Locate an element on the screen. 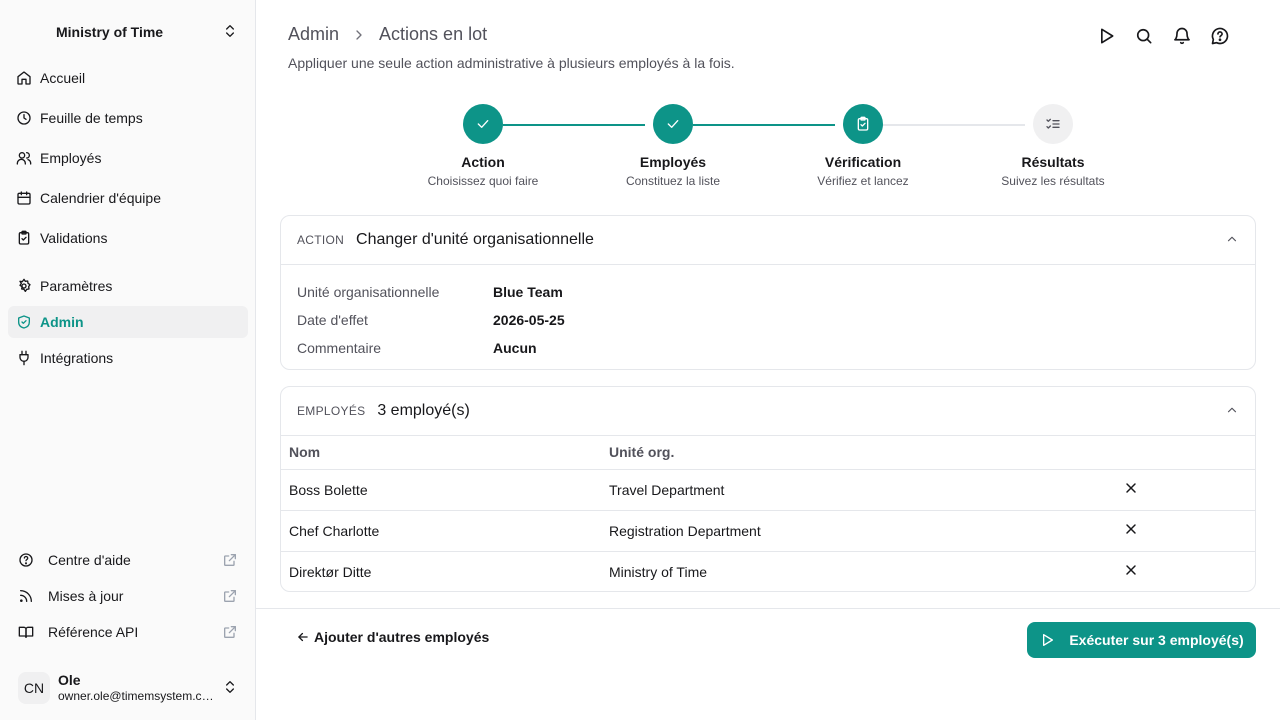 The width and height of the screenshot is (1280, 720). calendar-icon is located at coordinates (24, 198).